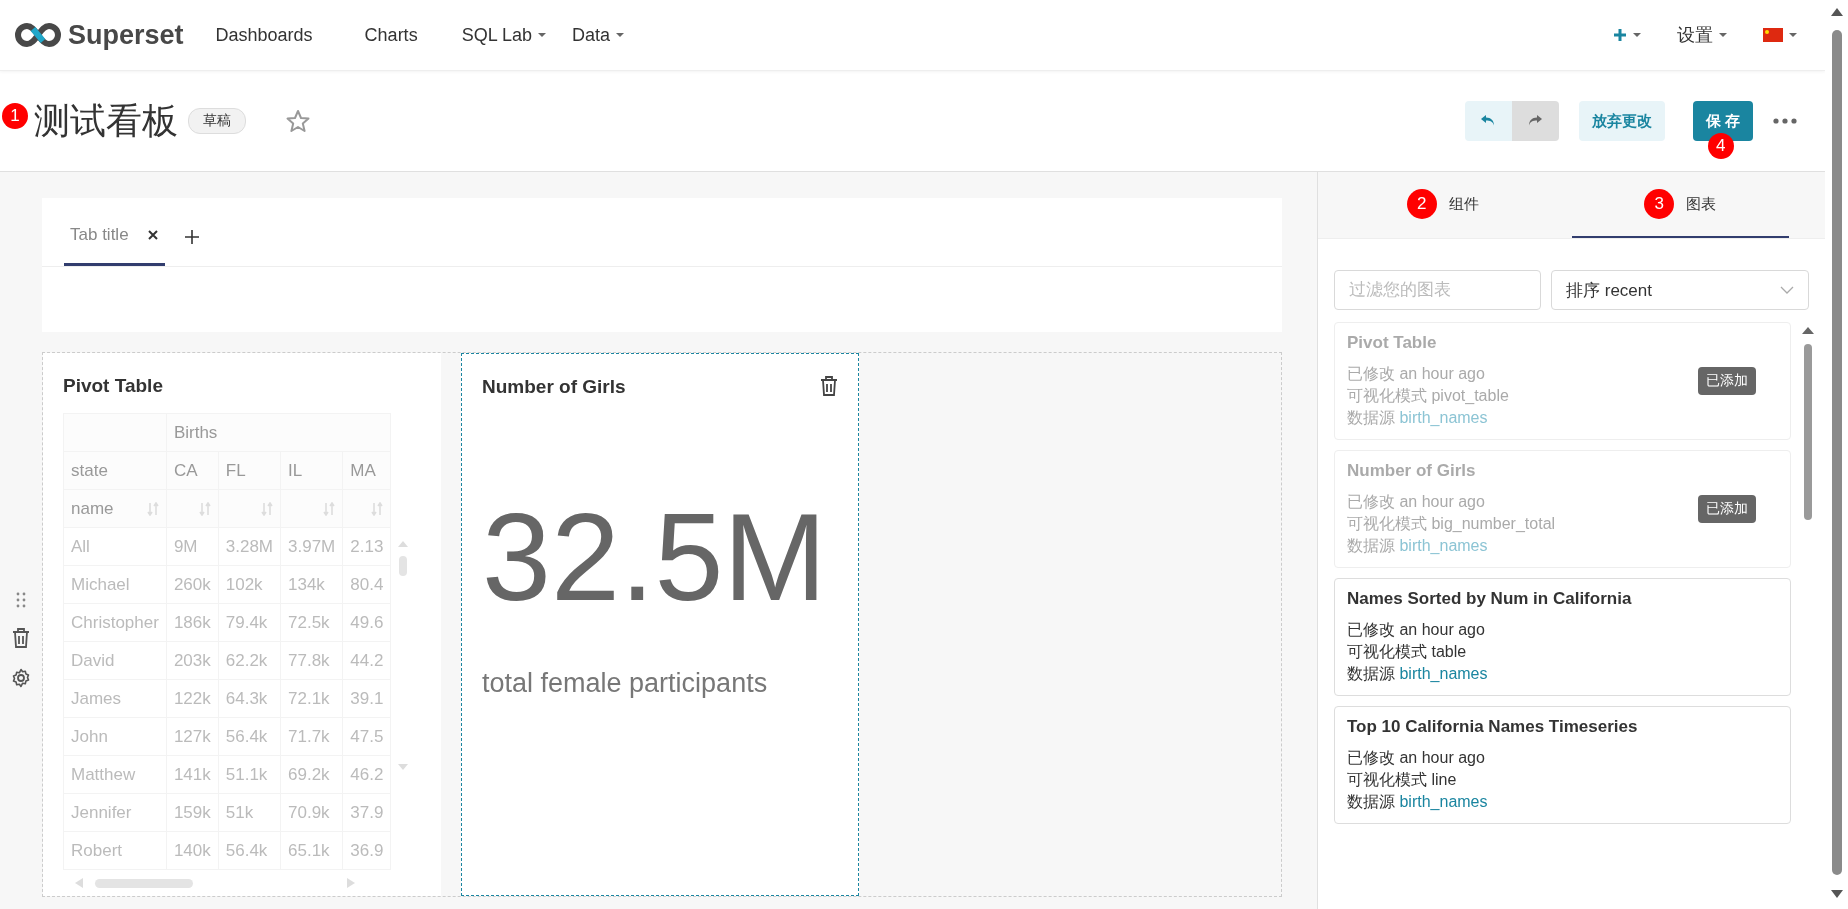  What do you see at coordinates (309, 622) in the screenshot?
I see `table-cell: 72.5k` at bounding box center [309, 622].